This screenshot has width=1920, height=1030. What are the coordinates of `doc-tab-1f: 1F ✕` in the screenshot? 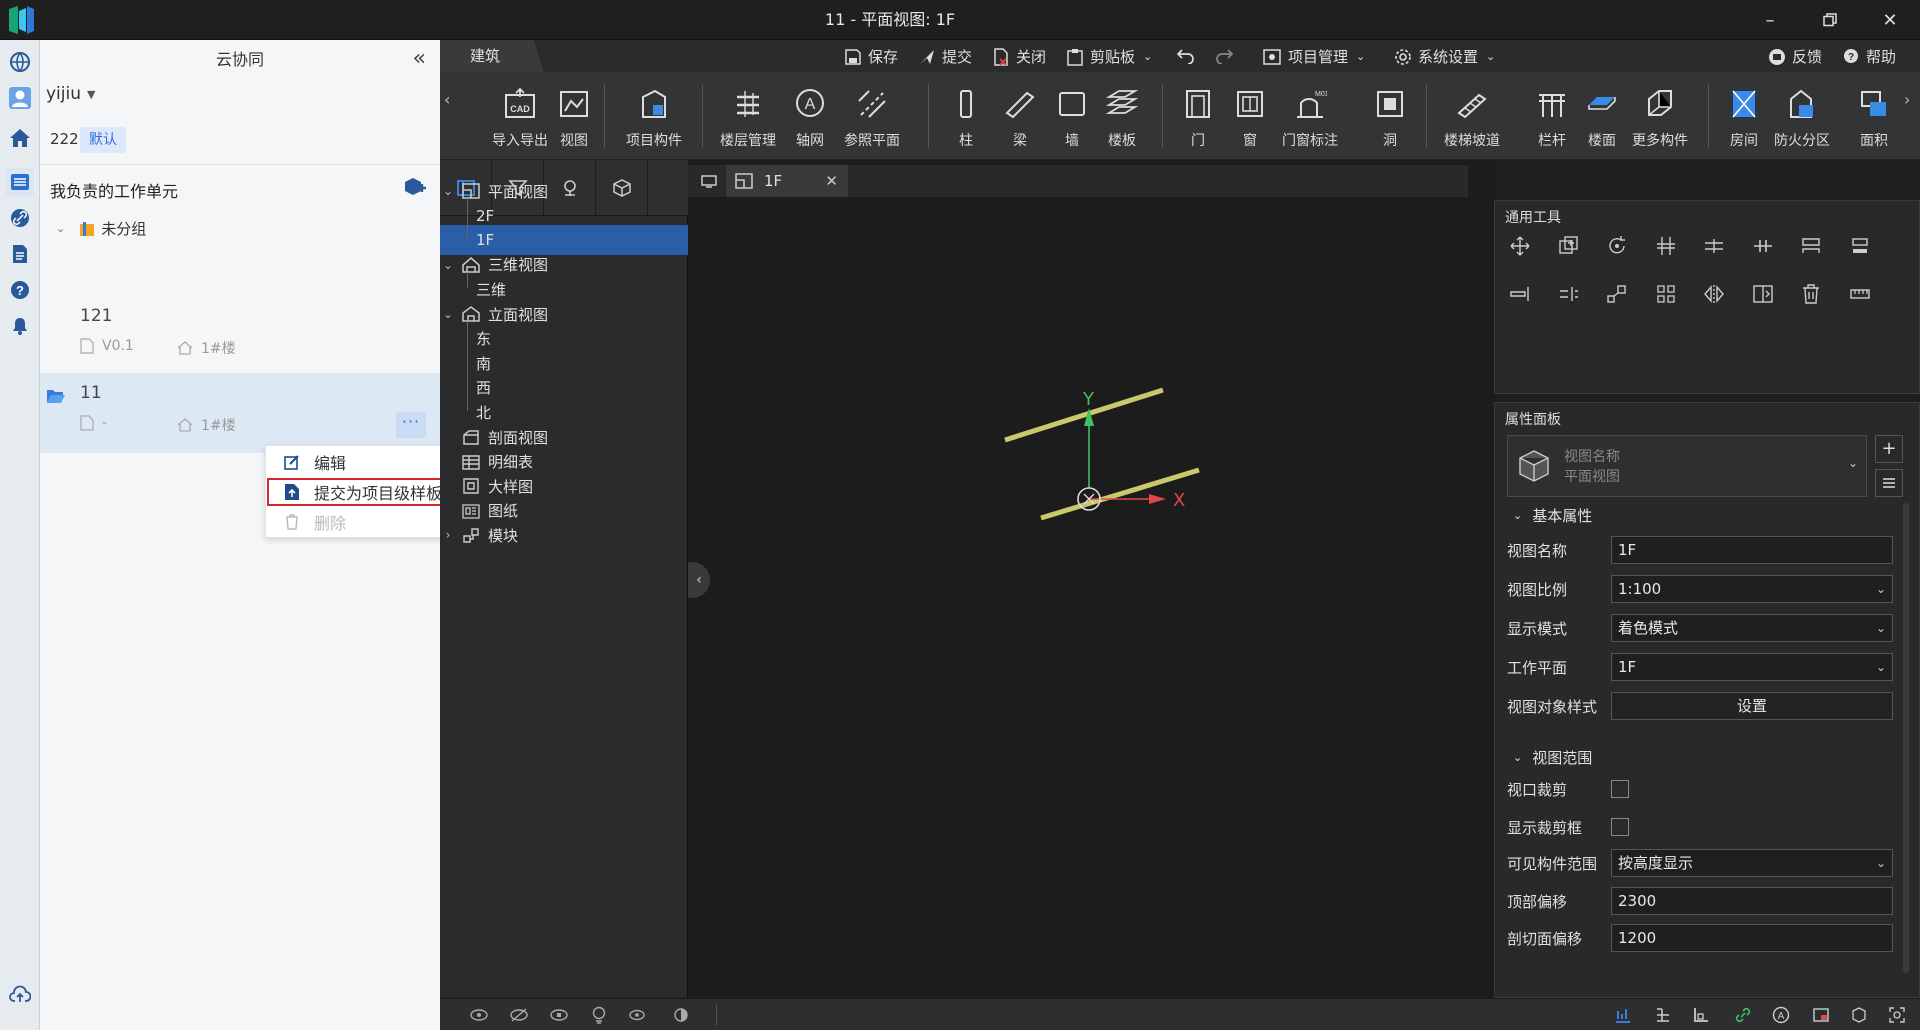 It's located at (787, 181).